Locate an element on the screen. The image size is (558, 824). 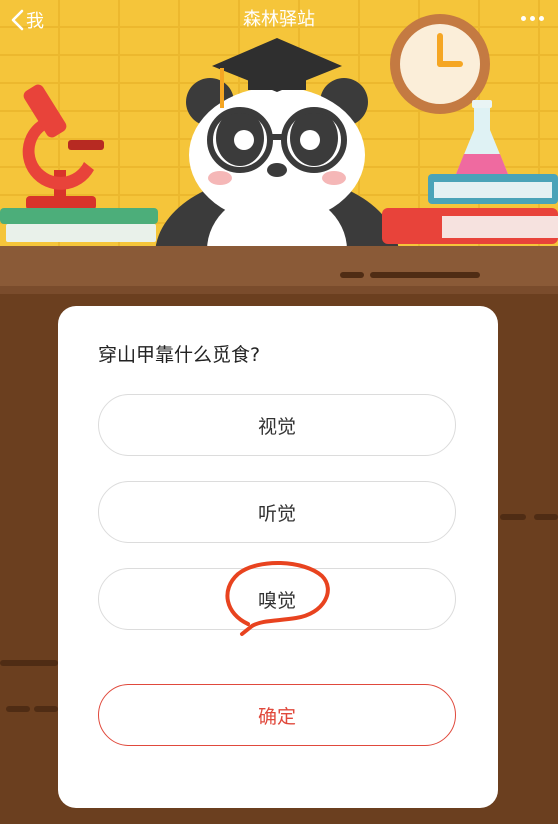
navigation-bar: 我 森林驿站 is located at coordinates (279, 20).